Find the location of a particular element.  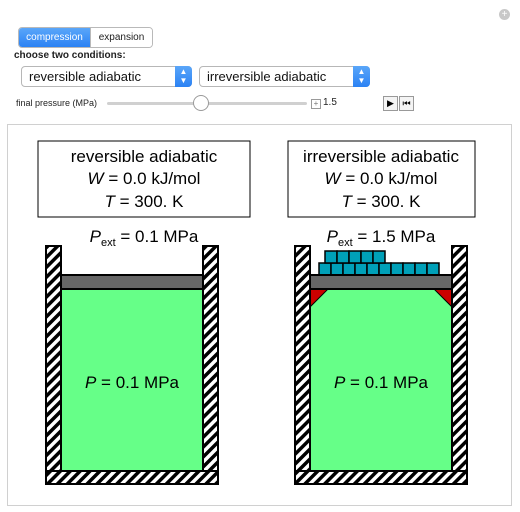

left-wall-right is located at coordinates (210, 365).